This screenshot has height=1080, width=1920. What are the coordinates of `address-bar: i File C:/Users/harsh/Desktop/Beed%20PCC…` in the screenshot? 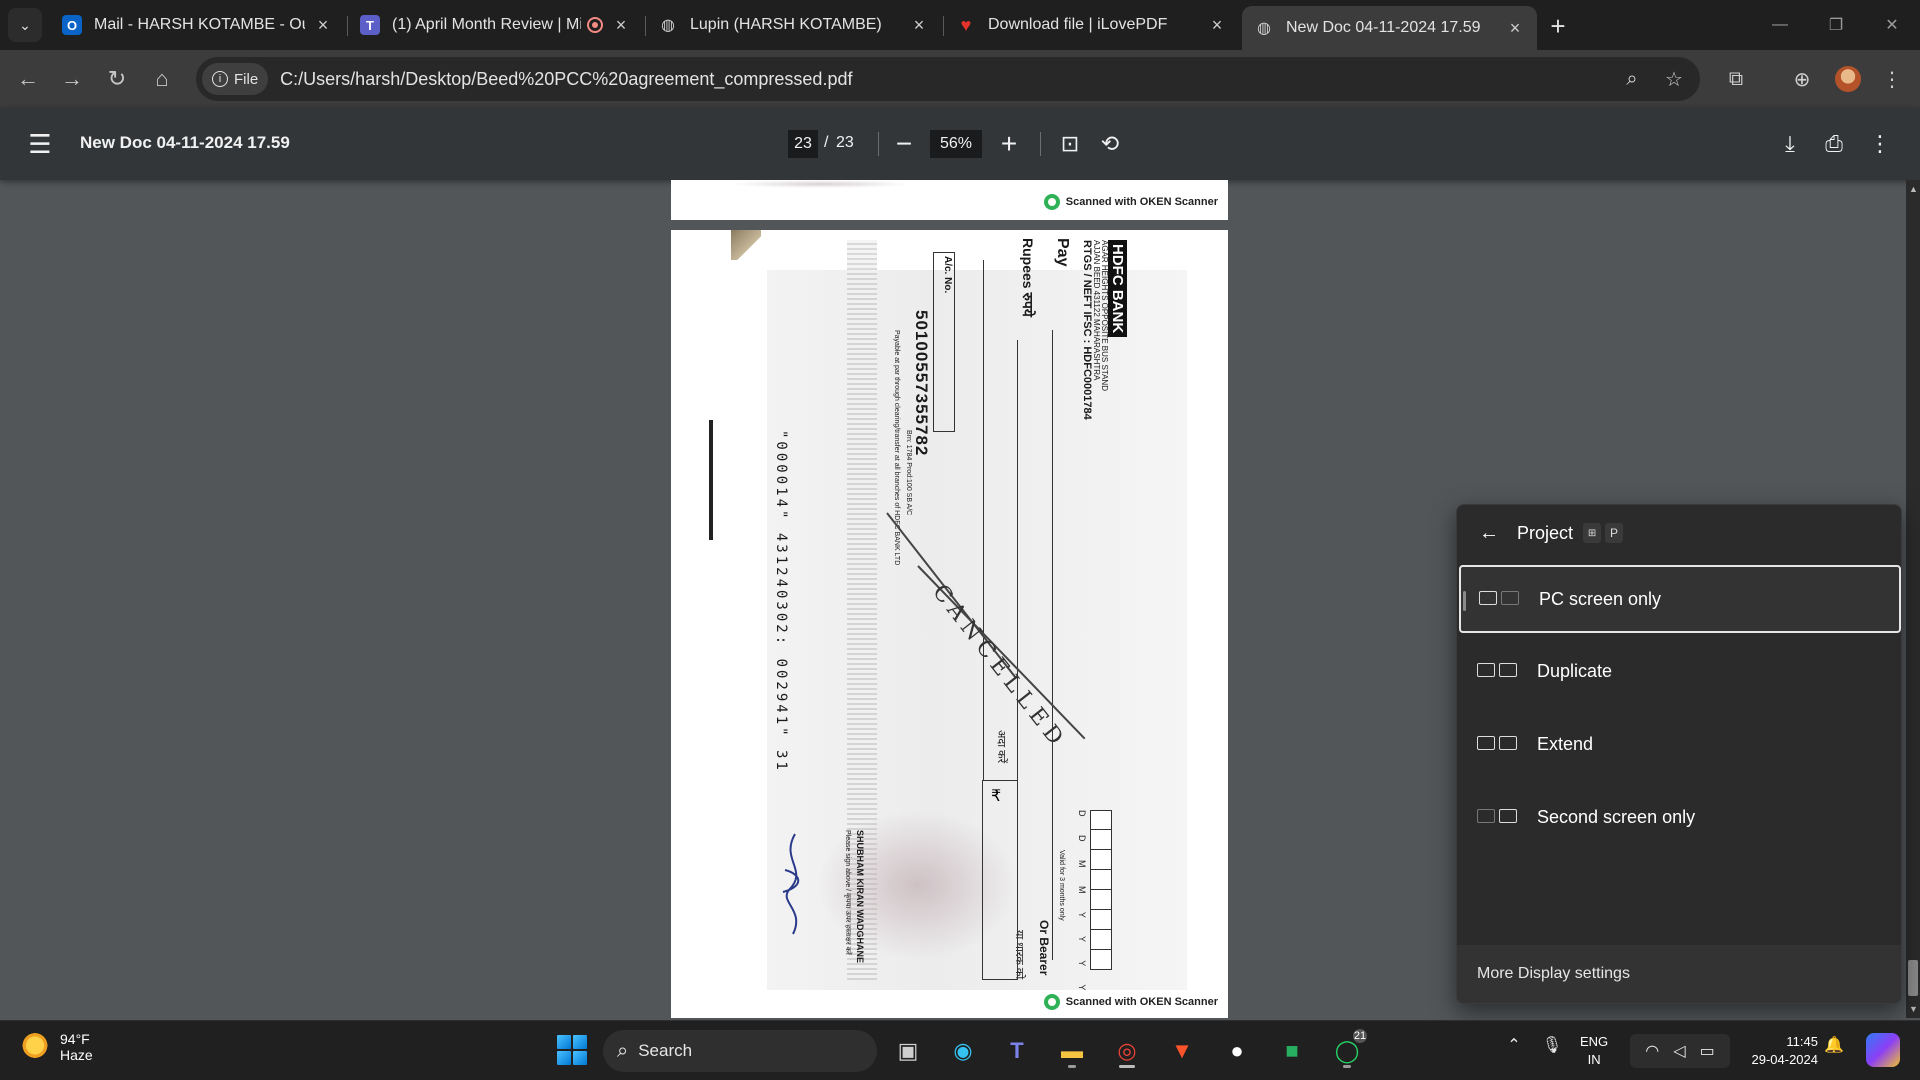 It's located at (948, 79).